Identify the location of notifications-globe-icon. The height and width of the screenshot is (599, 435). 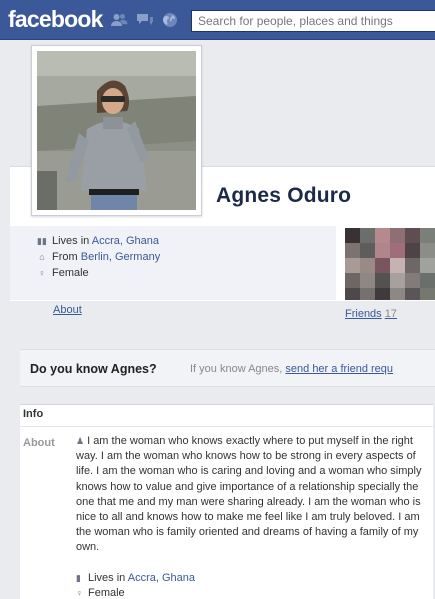
(170, 20).